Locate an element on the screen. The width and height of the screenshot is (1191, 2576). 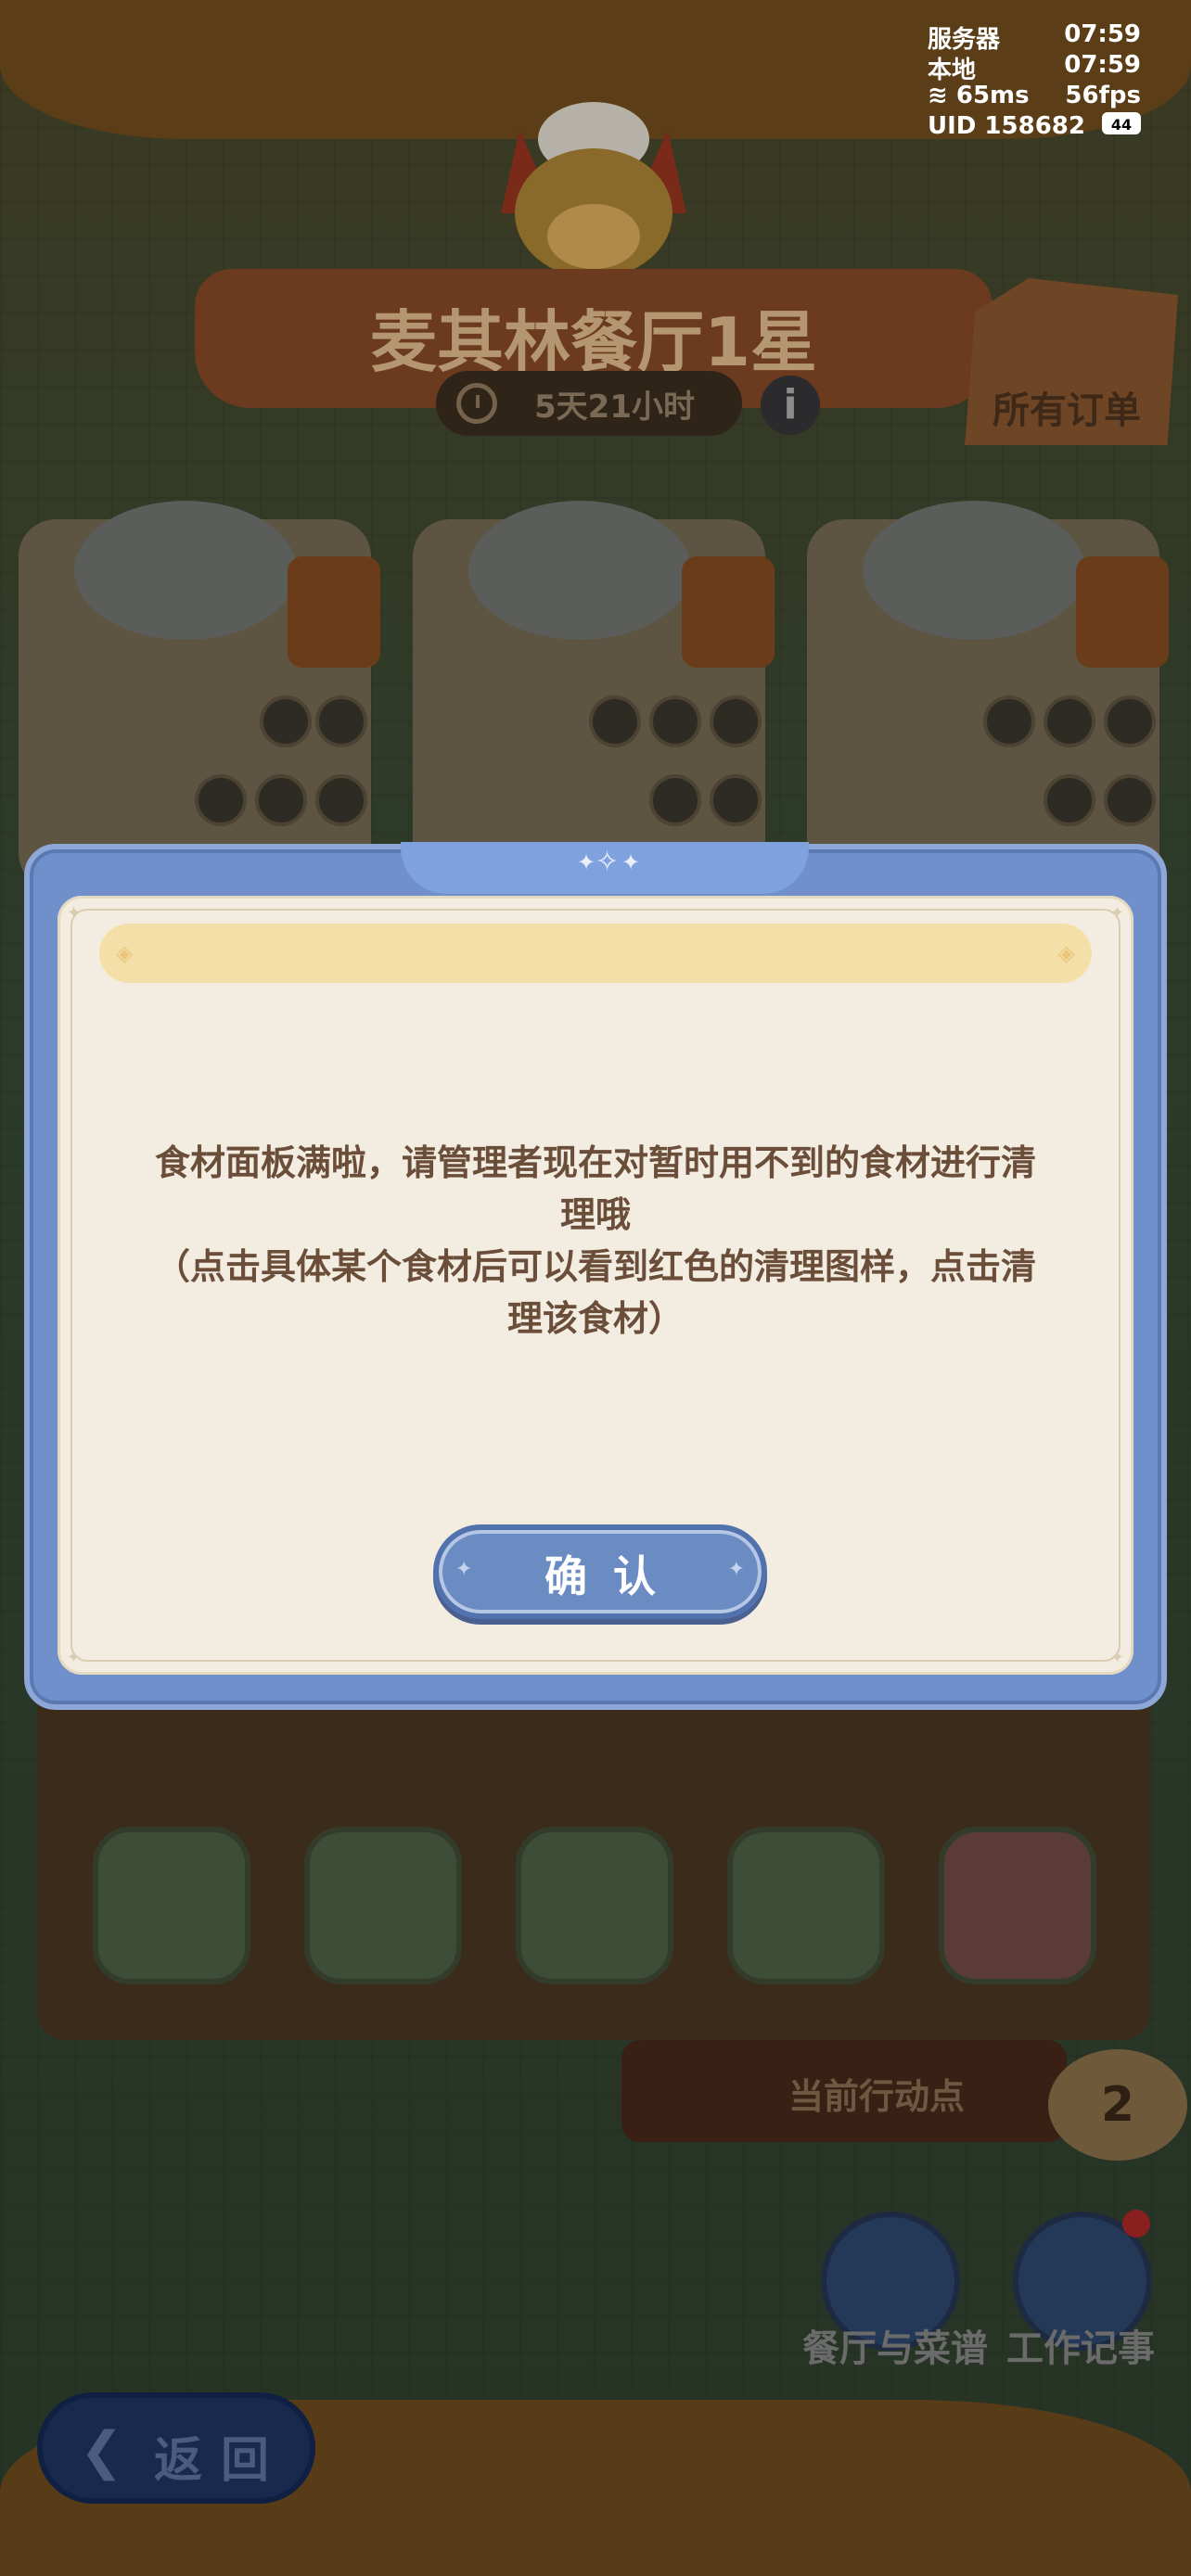
fps-value: 56fps is located at coordinates (1103, 95).